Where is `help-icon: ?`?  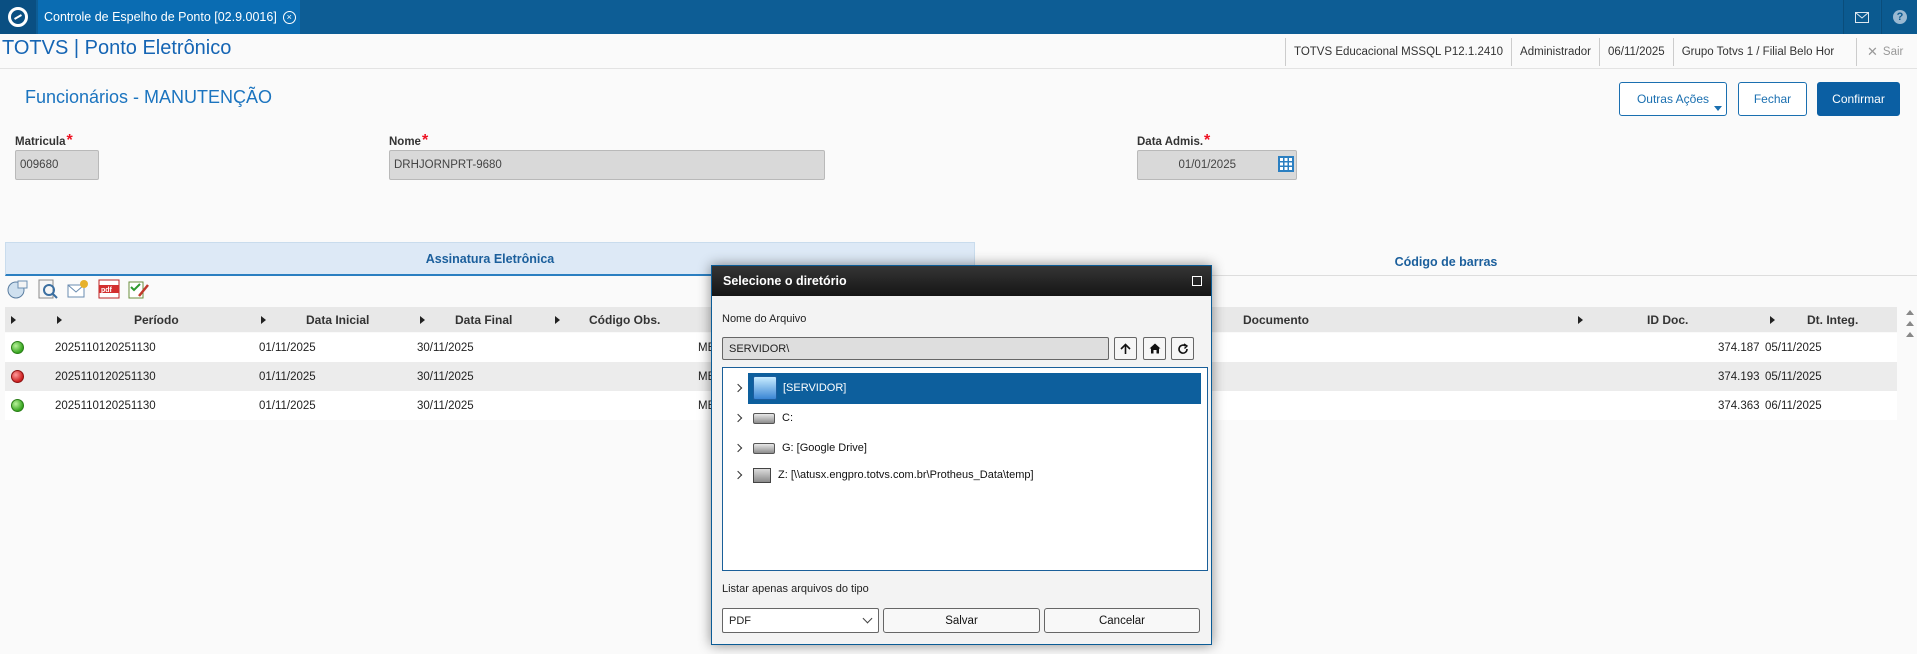
help-icon: ? is located at coordinates (1899, 17).